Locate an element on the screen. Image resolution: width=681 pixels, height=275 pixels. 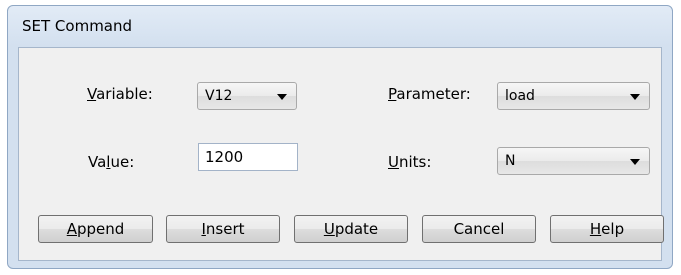
parameter-value: load is located at coordinates (520, 96).